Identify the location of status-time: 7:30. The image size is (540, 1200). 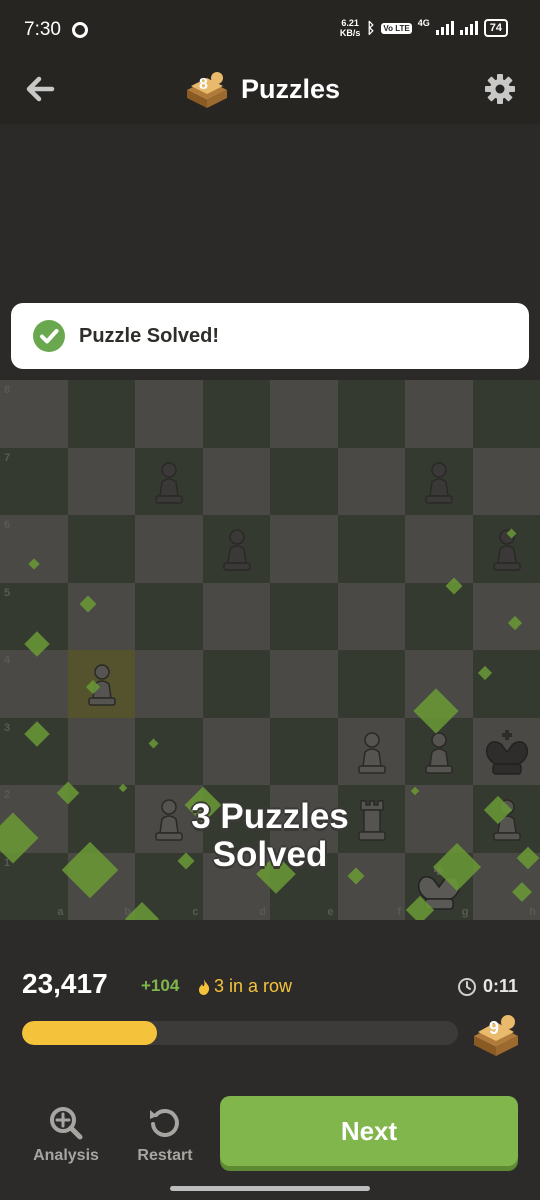
(42, 29).